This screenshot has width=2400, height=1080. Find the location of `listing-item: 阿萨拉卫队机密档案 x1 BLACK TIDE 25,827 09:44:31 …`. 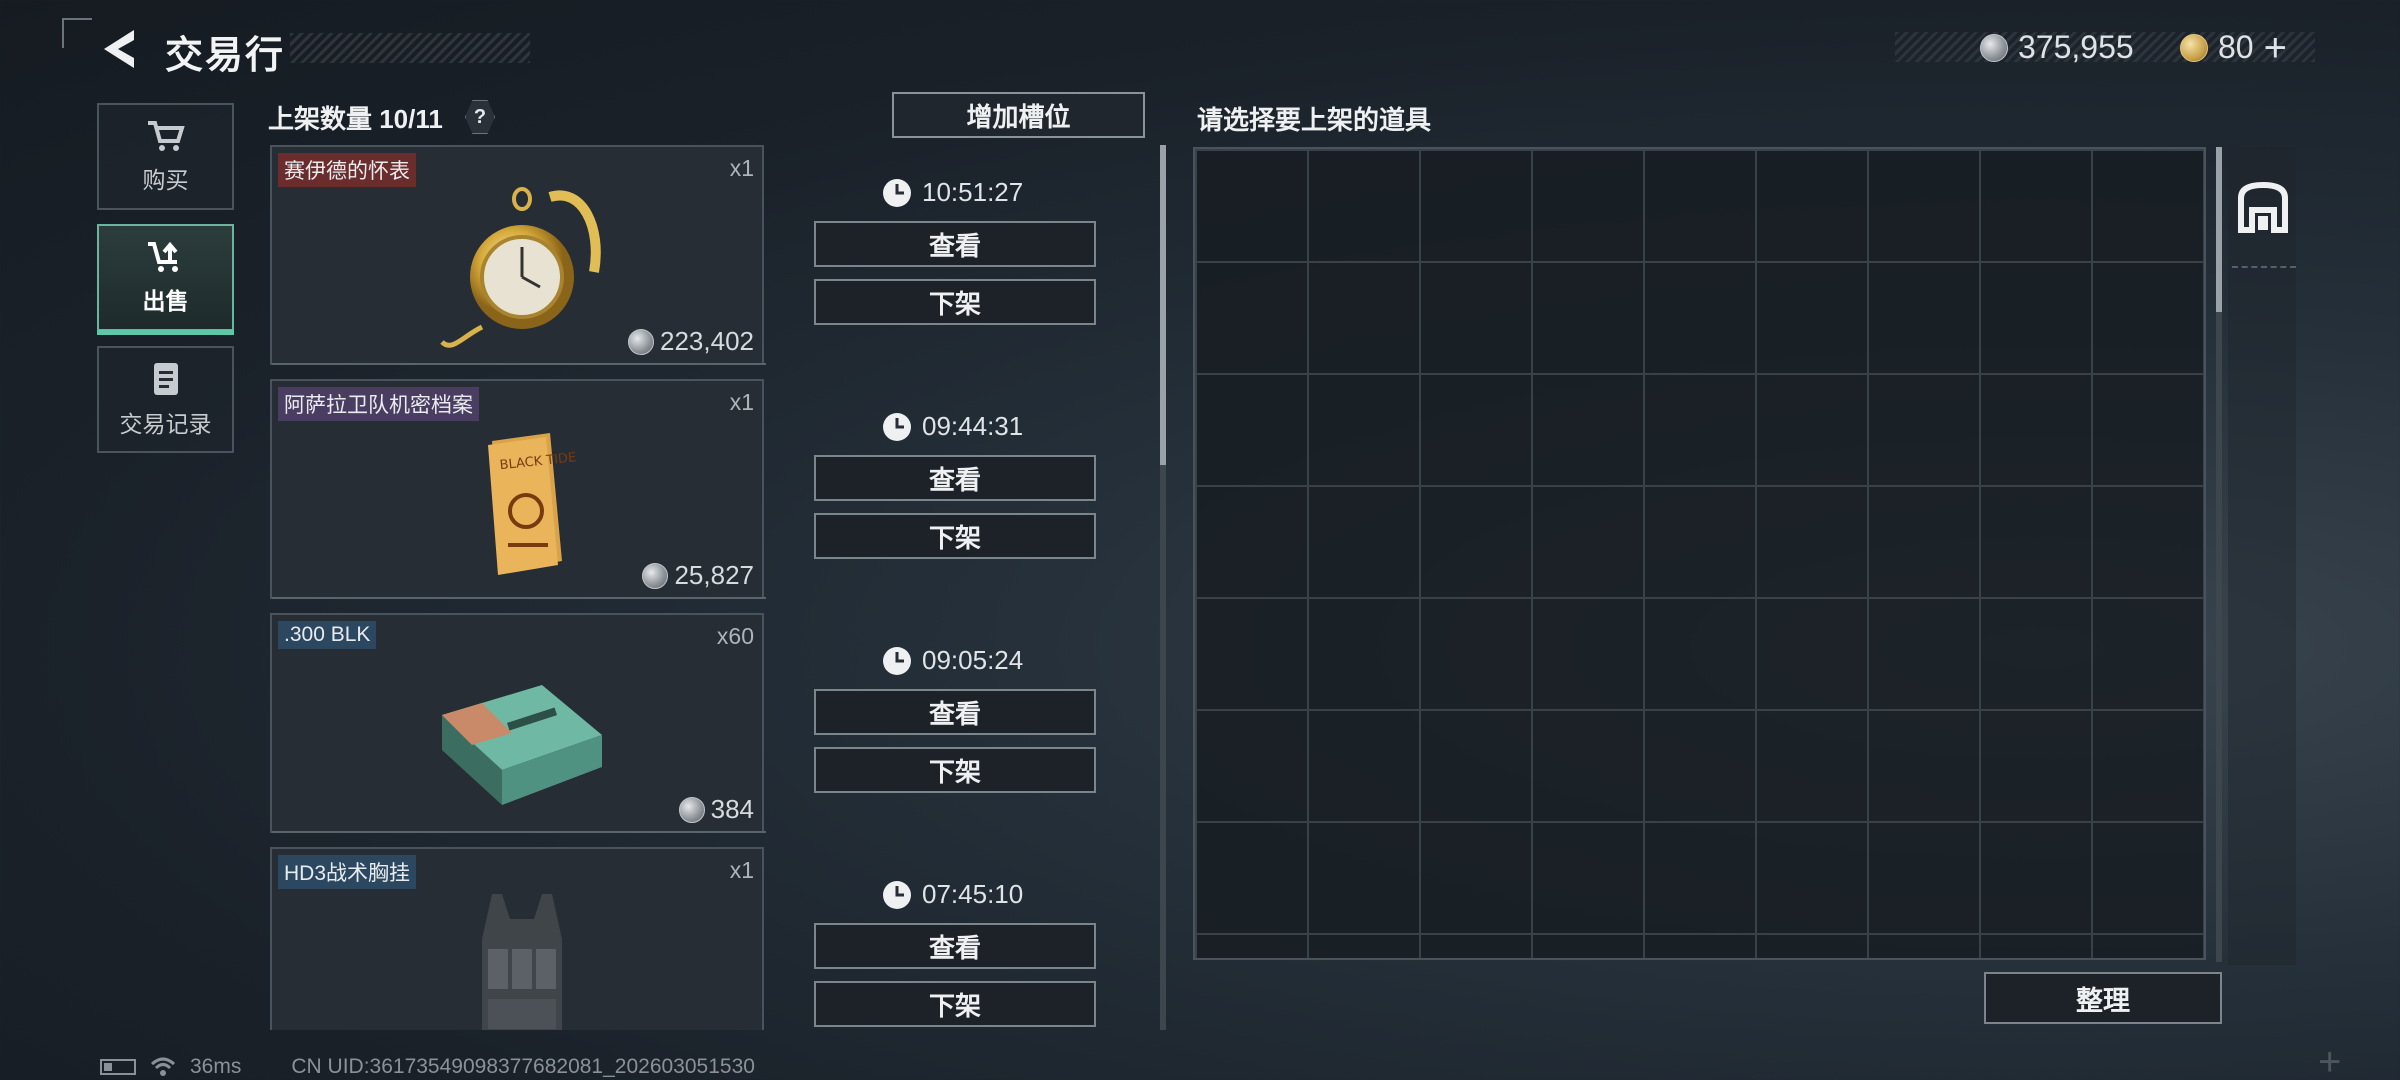

listing-item: 阿萨拉卫队机密档案 x1 BLACK TIDE 25,827 09:44:31 … is located at coordinates (708, 489).